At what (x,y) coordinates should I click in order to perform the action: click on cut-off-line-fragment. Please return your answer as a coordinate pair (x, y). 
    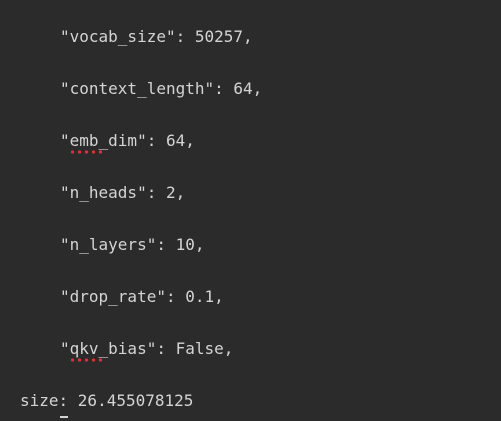
    Looking at the image, I should click on (64, 418).